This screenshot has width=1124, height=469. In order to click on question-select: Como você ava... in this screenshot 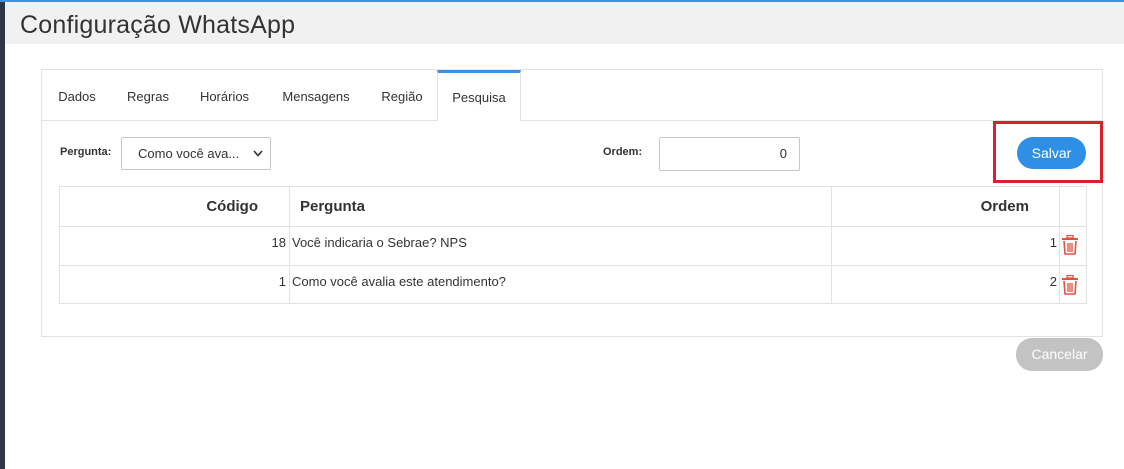, I will do `click(196, 153)`.